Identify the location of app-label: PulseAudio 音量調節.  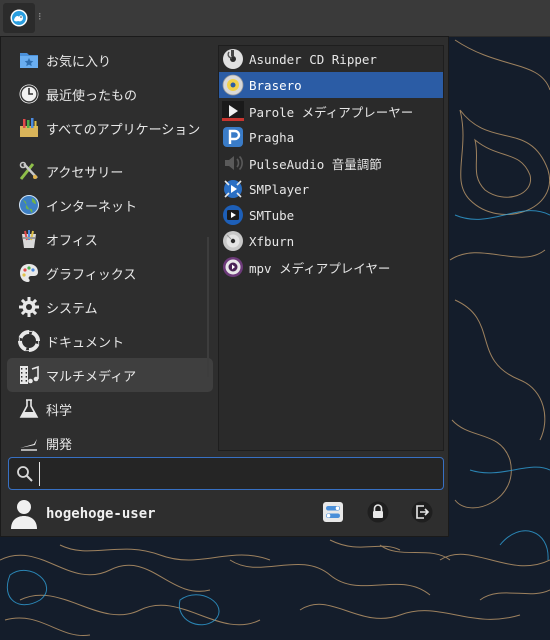
(315, 164).